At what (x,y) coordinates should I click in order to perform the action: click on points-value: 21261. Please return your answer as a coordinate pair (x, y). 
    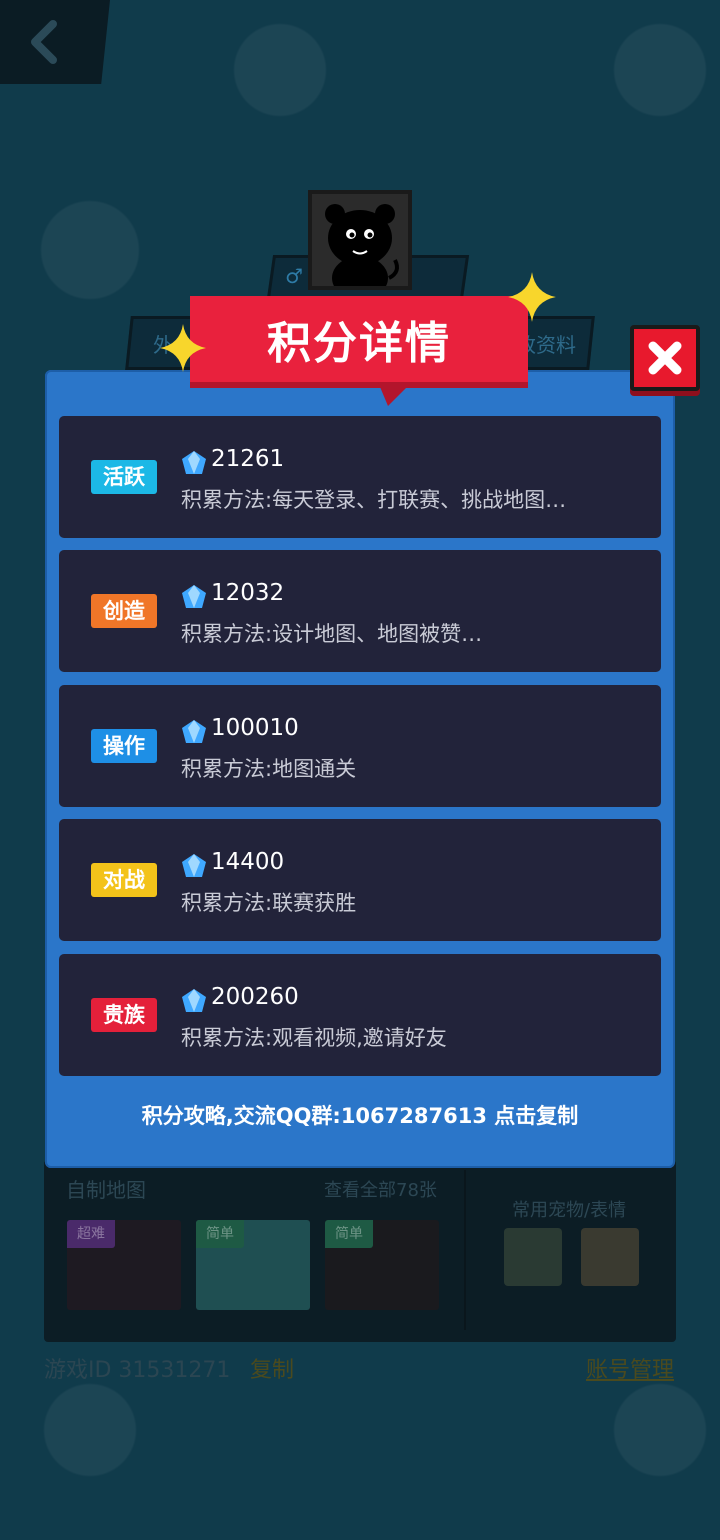
    Looking at the image, I should click on (248, 459).